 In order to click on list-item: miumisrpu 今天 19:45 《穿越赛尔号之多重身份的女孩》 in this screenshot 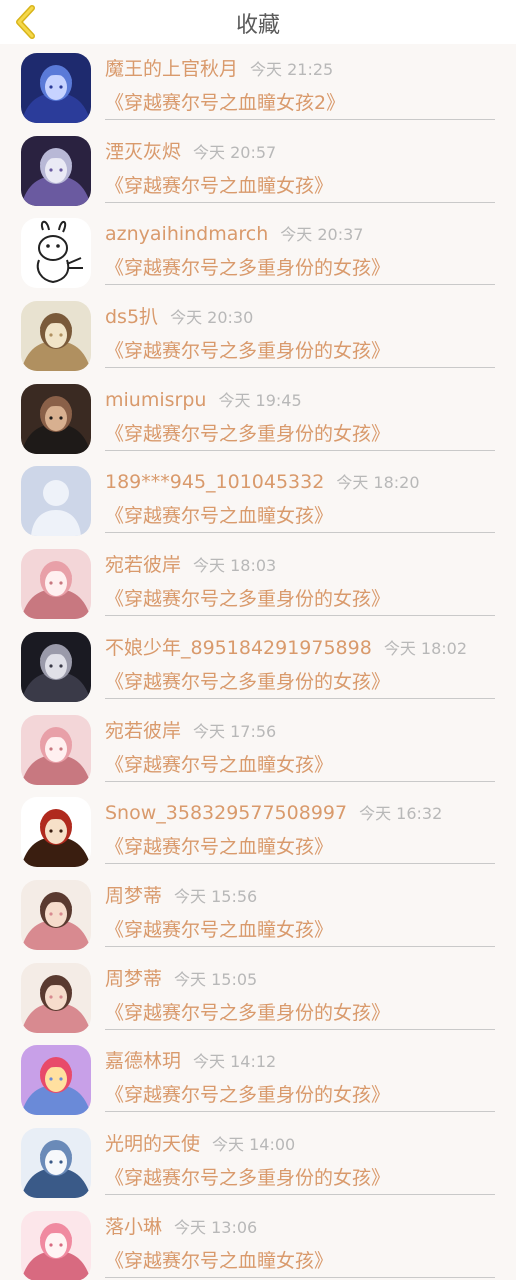, I will do `click(258, 416)`.